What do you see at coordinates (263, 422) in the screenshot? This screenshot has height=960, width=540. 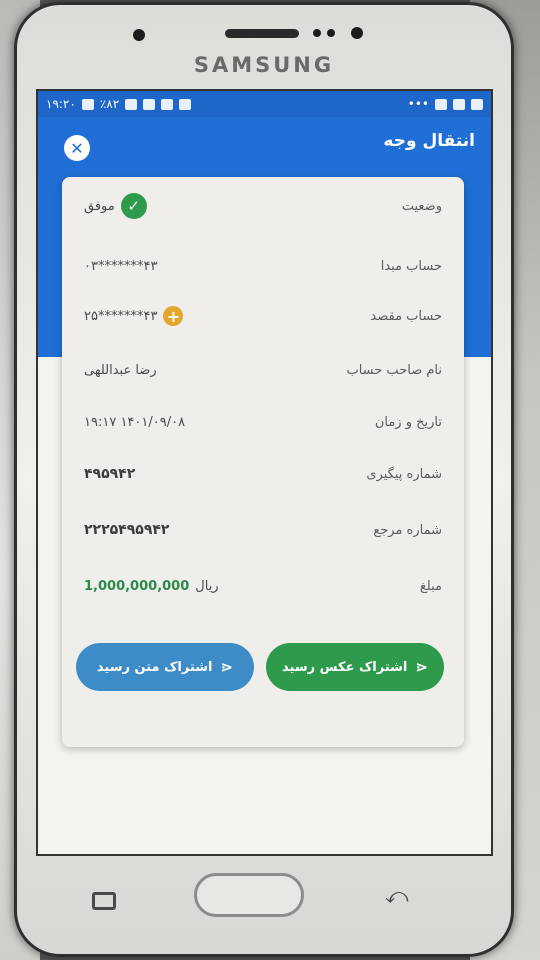 I see `receipt-row-datetime: ۱۴۰۱/۰۹/۰۸ ۱۹:۱۷ تاریخ و زمان` at bounding box center [263, 422].